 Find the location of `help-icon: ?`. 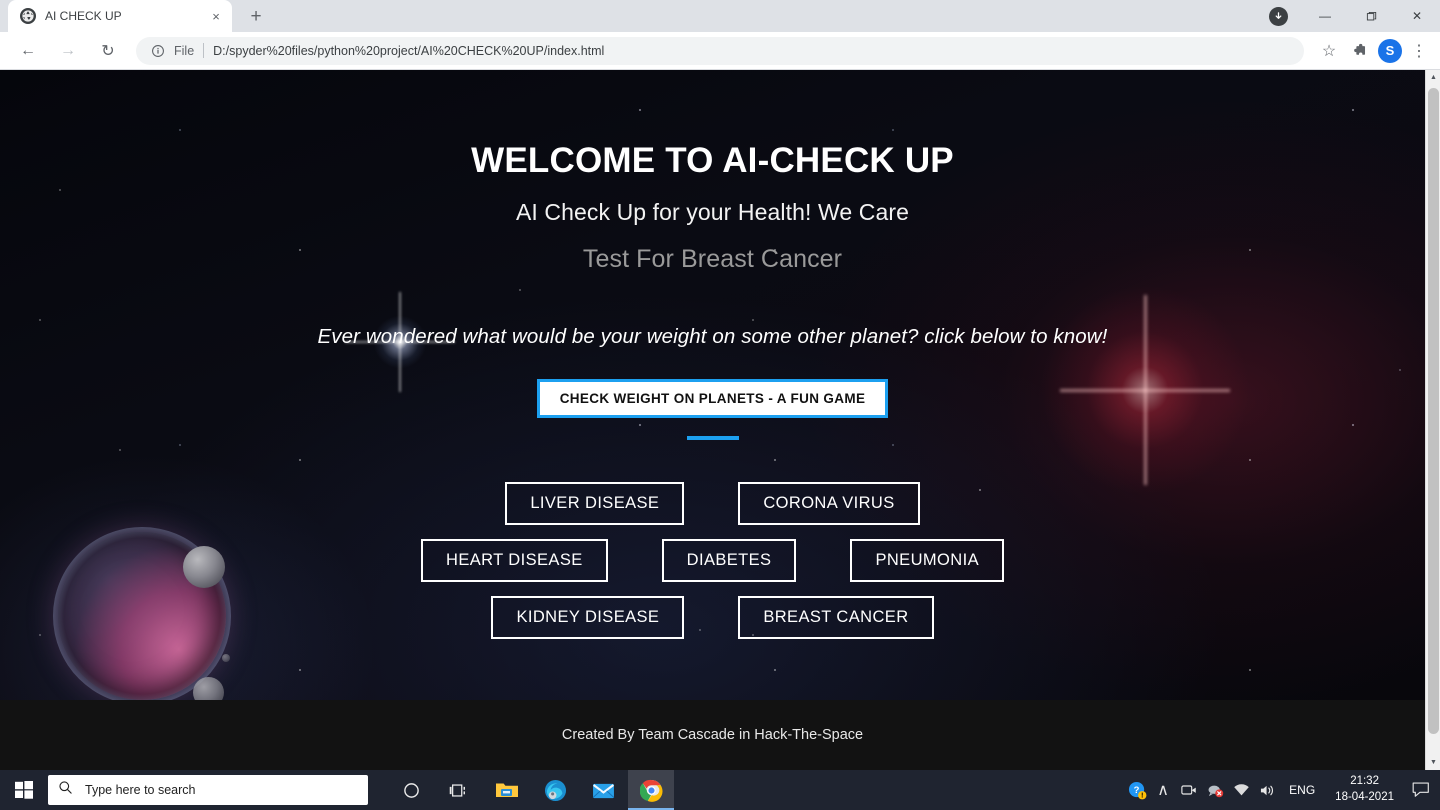

help-icon: ? is located at coordinates (1137, 790).